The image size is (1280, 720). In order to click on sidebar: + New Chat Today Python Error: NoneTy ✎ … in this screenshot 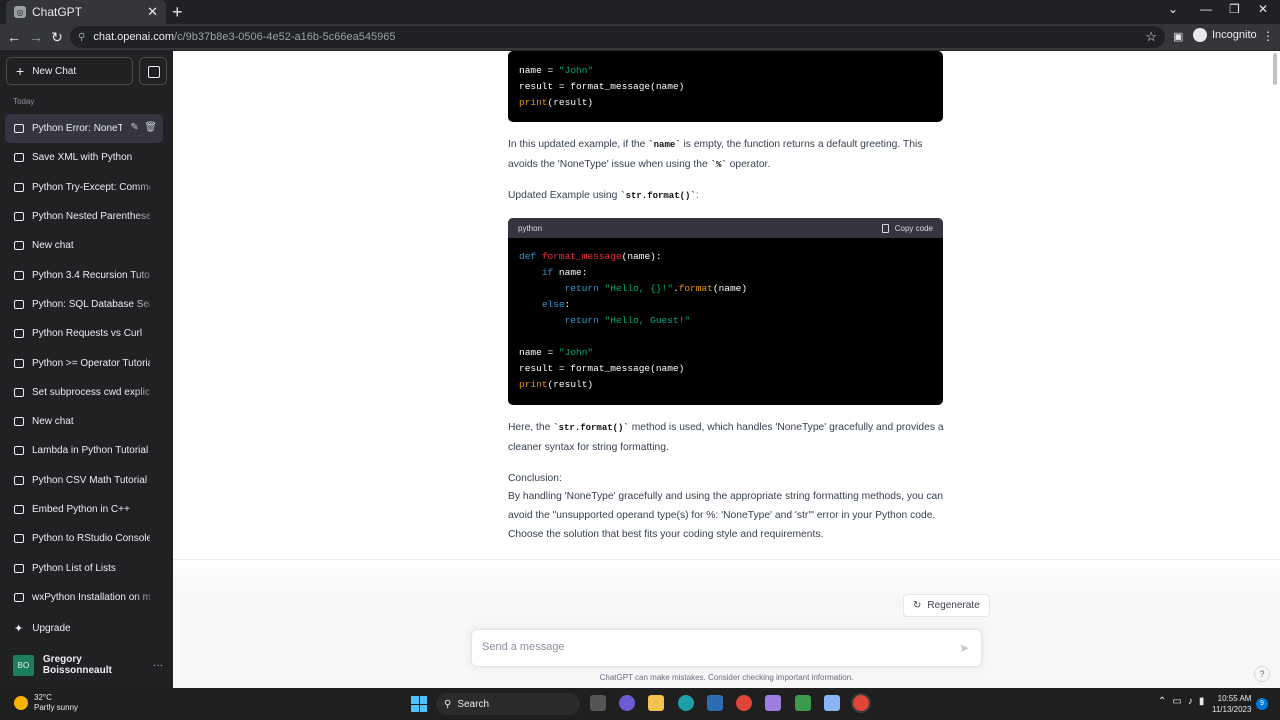, I will do `click(86, 369)`.